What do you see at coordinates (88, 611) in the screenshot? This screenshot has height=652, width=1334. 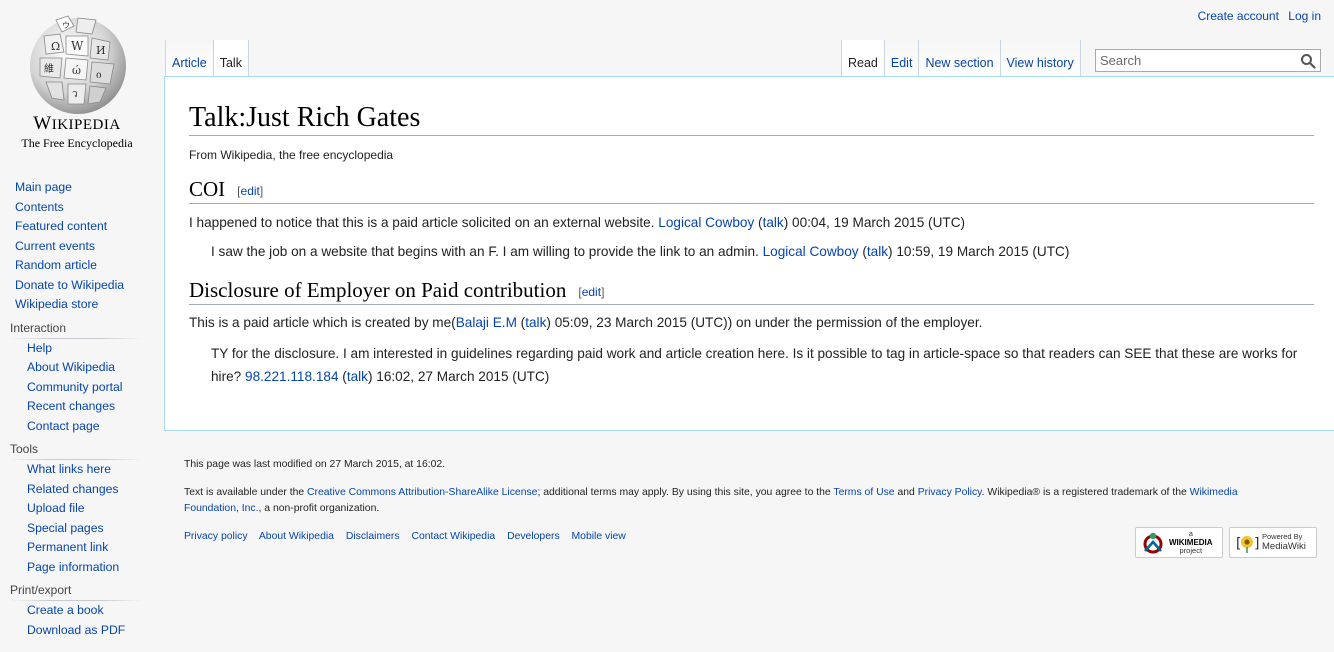 I see `nav-create-book: Create a book` at bounding box center [88, 611].